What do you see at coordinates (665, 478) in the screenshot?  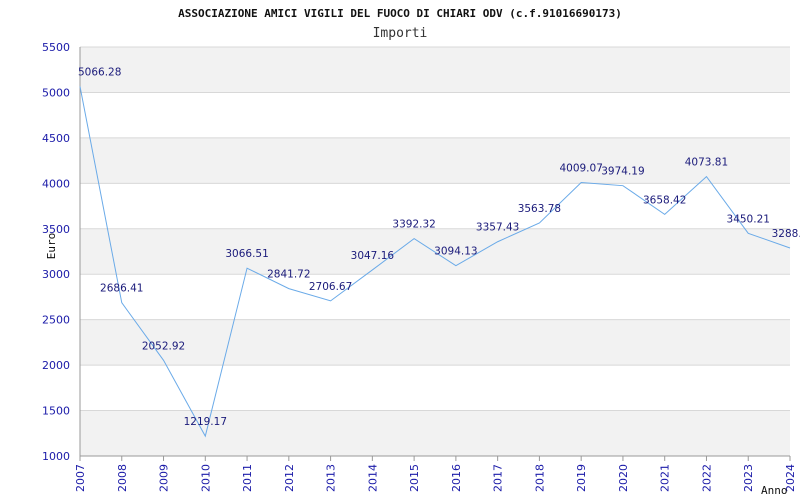 I see `x-tick-label: 2021` at bounding box center [665, 478].